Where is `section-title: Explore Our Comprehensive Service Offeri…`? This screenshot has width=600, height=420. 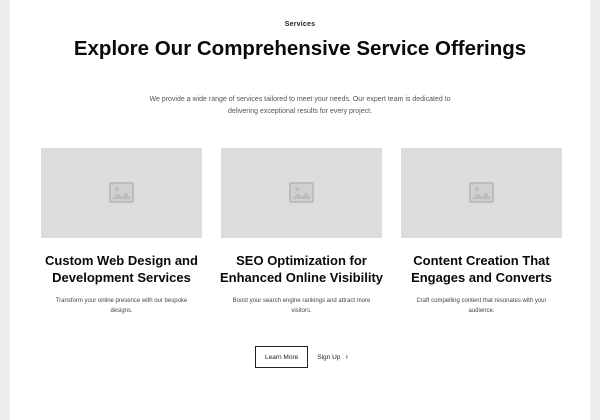 section-title: Explore Our Comprehensive Service Offeri… is located at coordinates (300, 48).